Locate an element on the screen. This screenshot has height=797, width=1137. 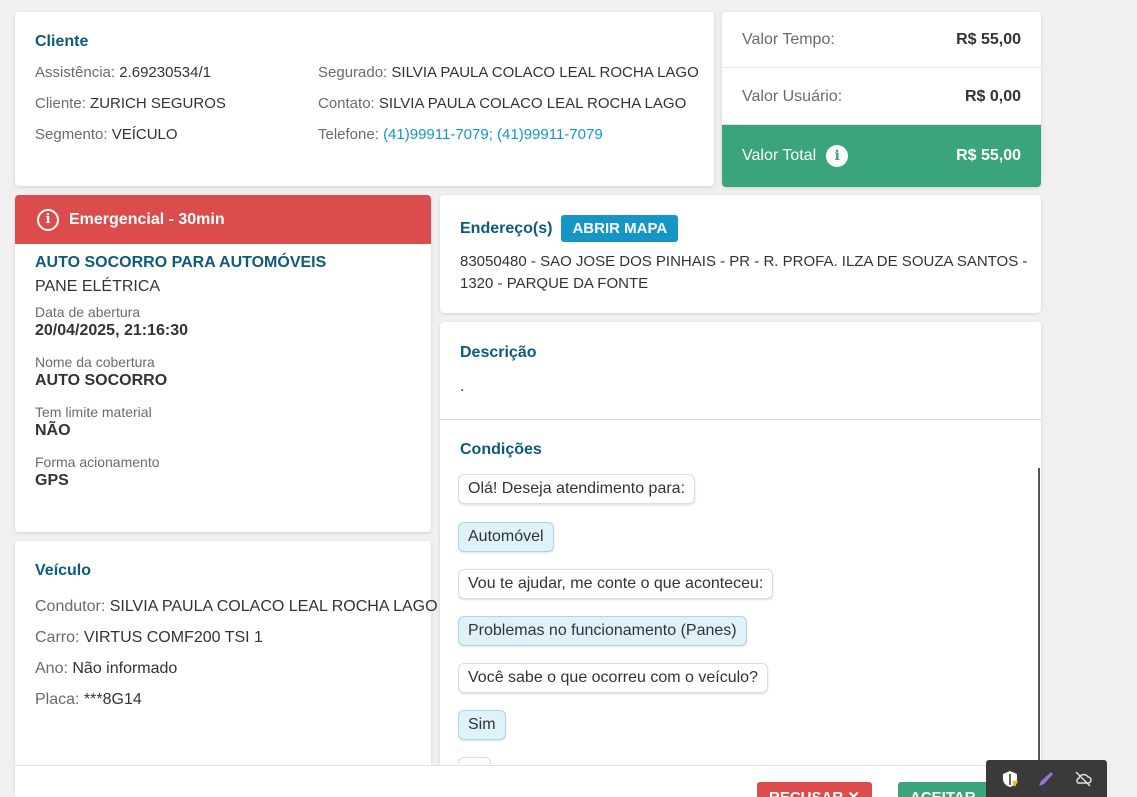
divider is located at coordinates (740, 419).